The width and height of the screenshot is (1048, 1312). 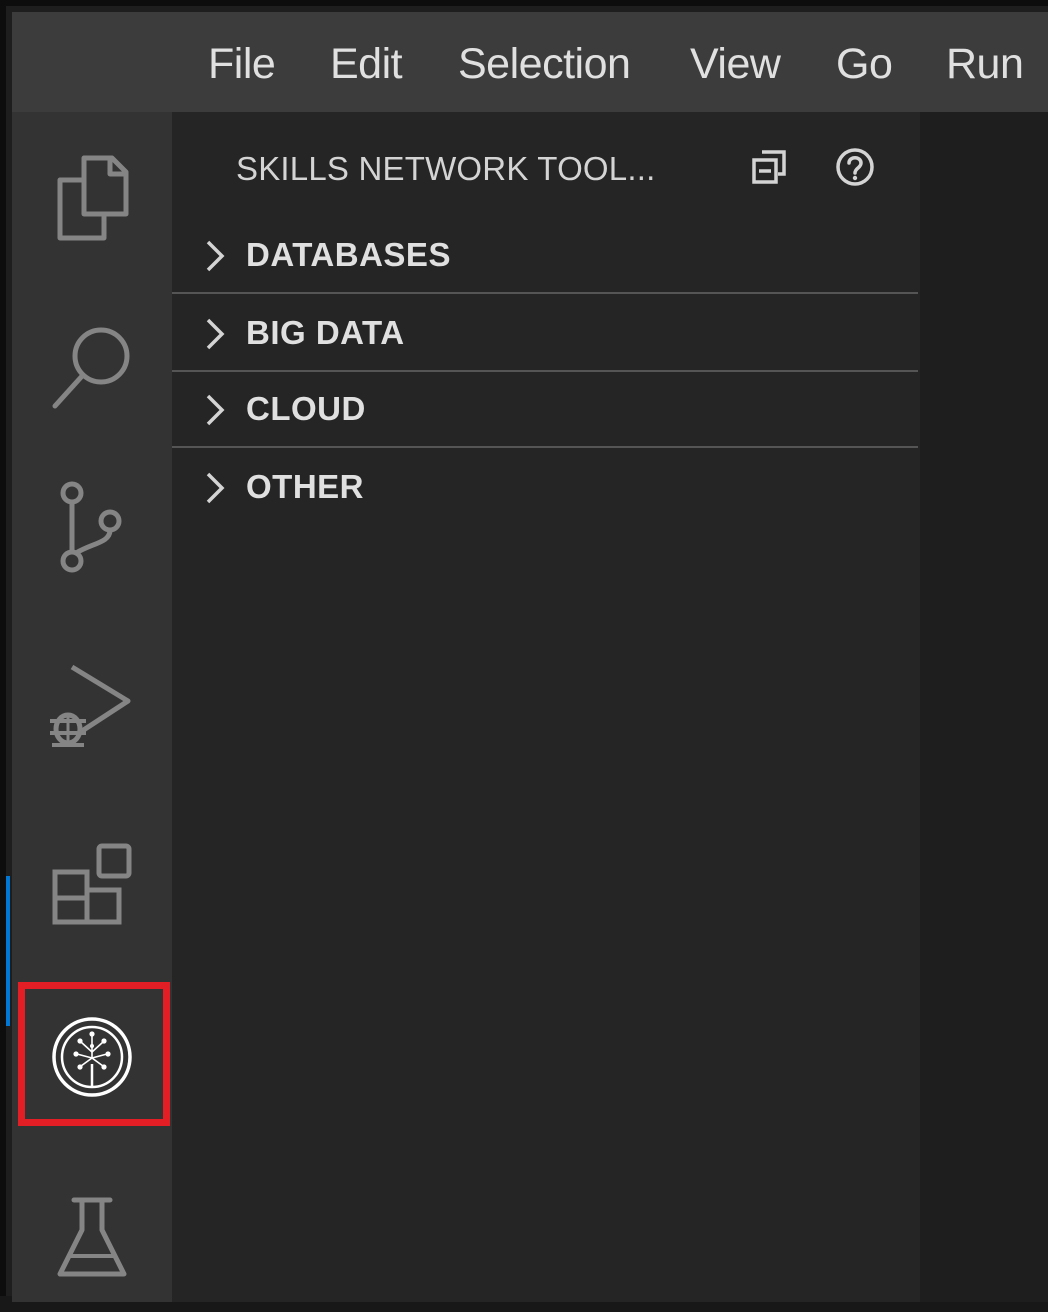 I want to click on activity-testing, so click(x=92, y=1237).